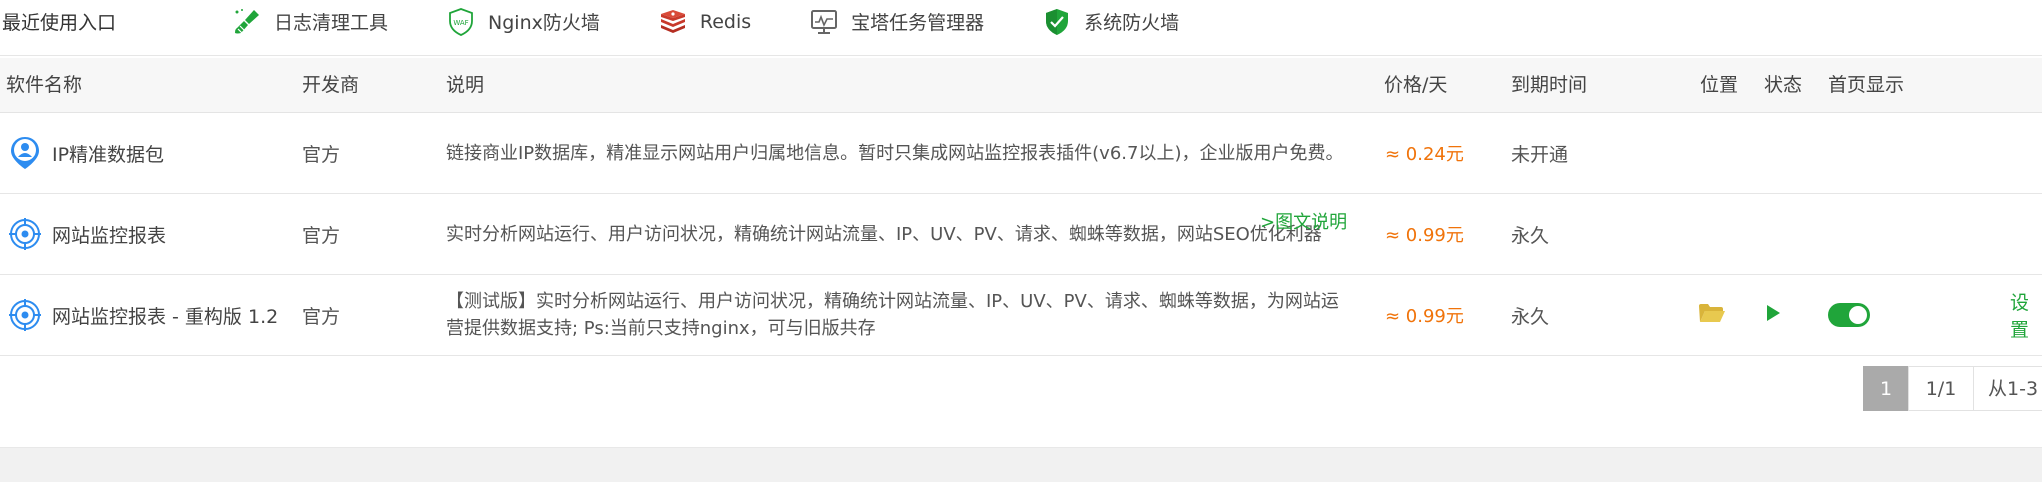 The height and width of the screenshot is (482, 2042). I want to click on recent-item-label: 日志清理工具, so click(331, 23).